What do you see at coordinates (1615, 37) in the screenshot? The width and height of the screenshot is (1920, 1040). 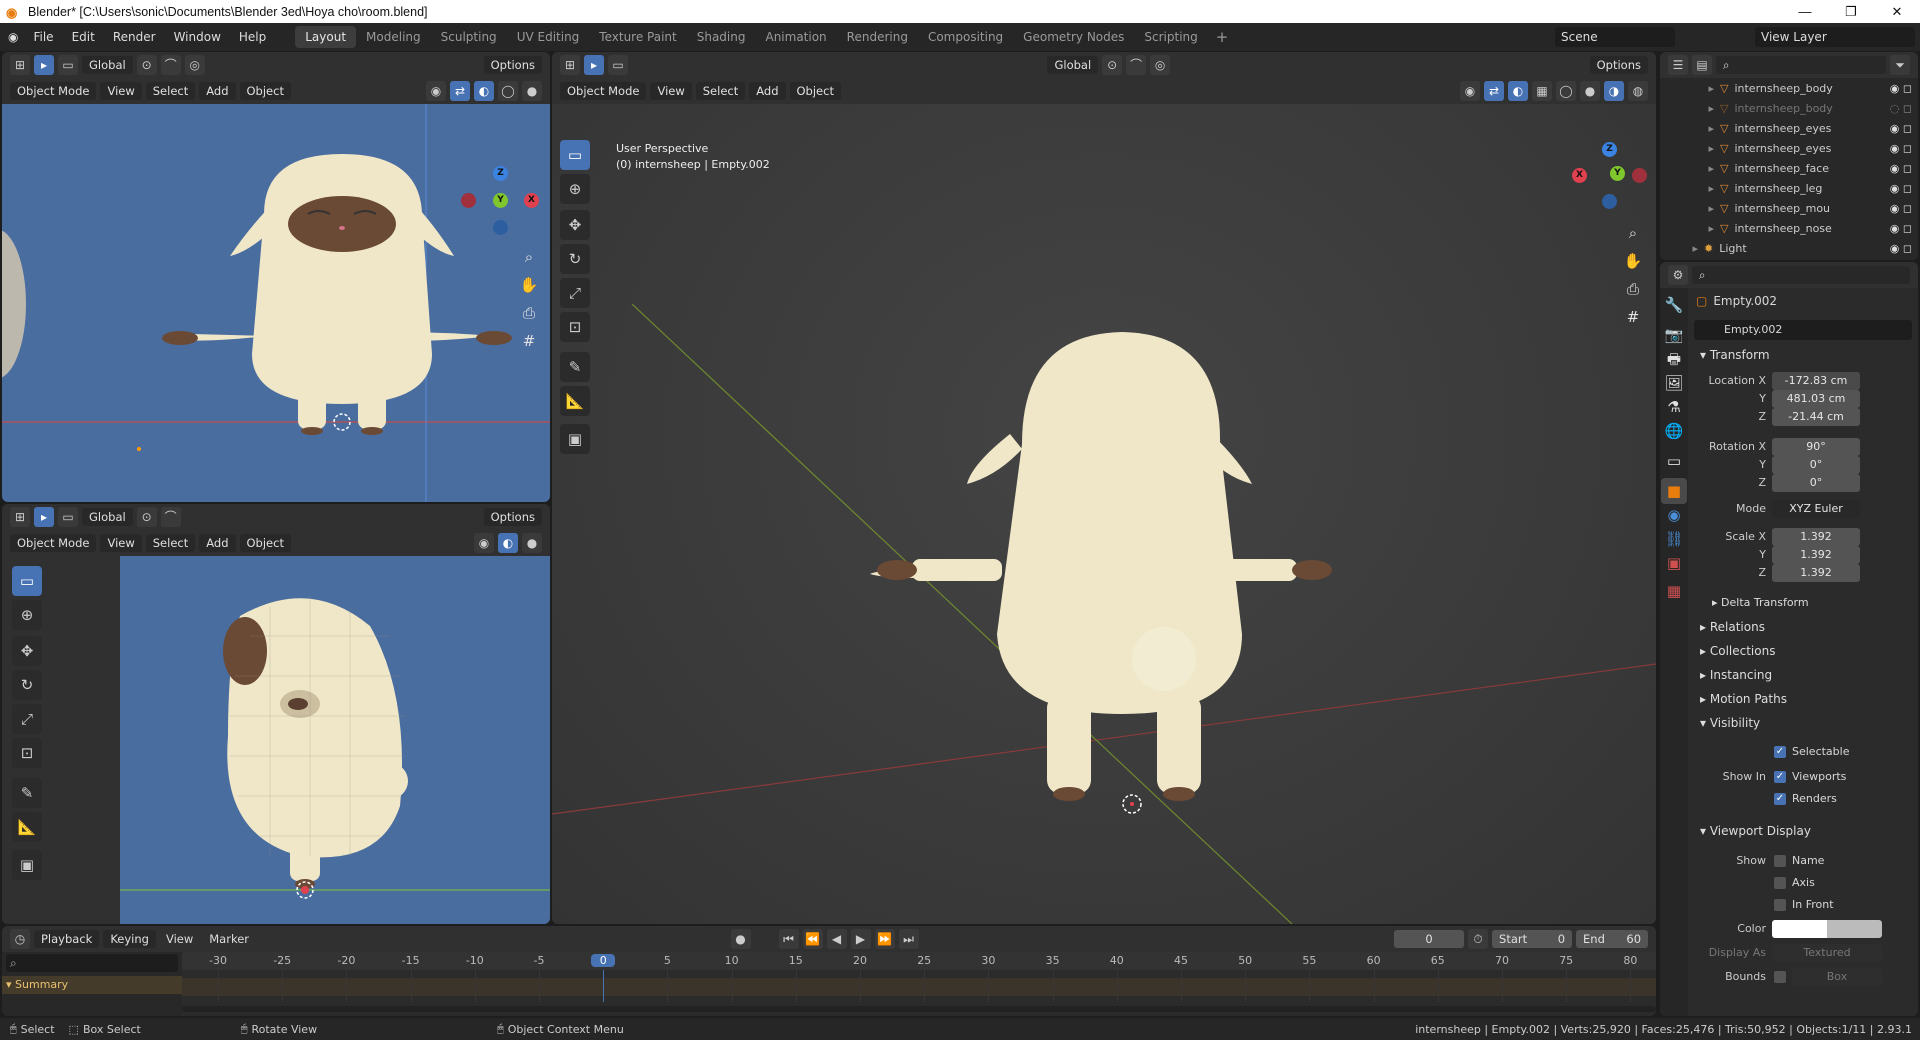 I see `scene-selector: Scene` at bounding box center [1615, 37].